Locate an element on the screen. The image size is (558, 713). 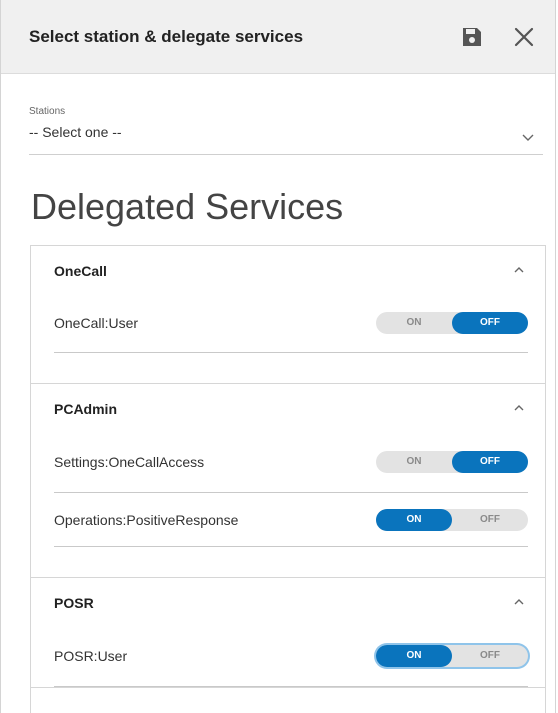
group-name: PCAdmin is located at coordinates (85, 409).